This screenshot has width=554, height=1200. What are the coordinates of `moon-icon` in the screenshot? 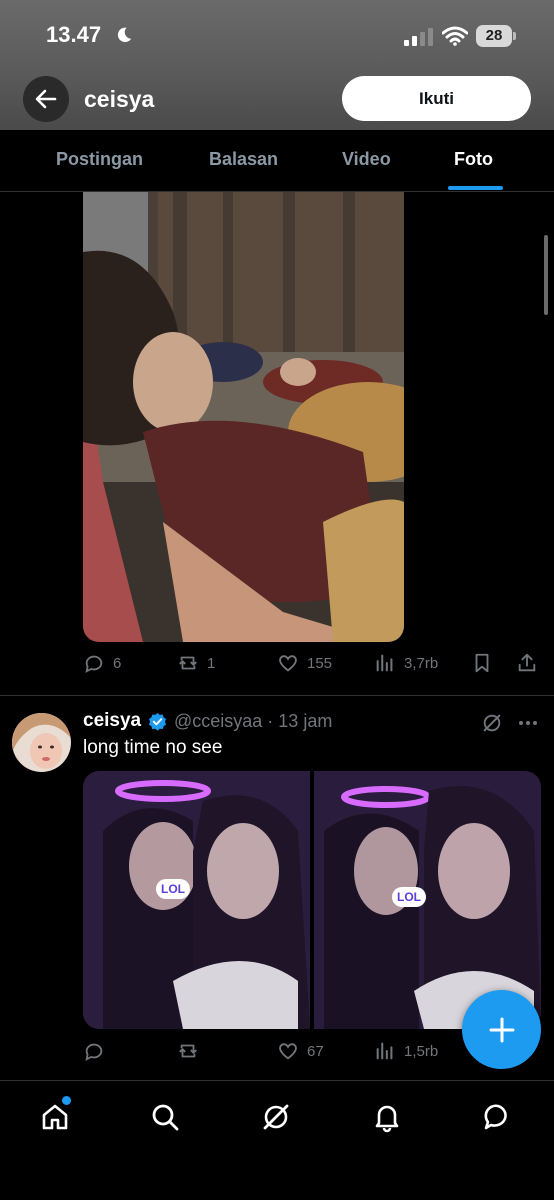 It's located at (124, 35).